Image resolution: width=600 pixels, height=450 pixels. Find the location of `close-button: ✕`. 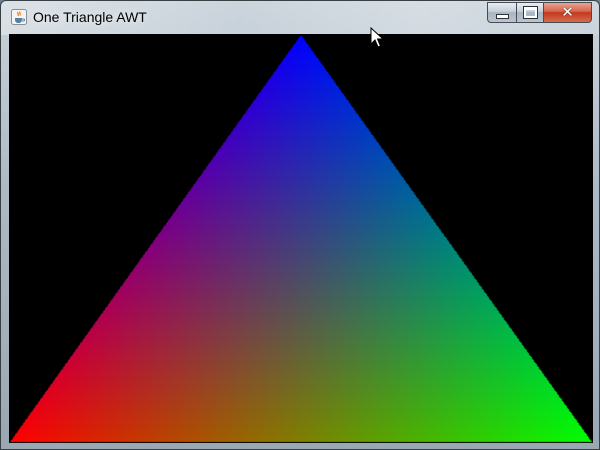

close-button: ✕ is located at coordinates (567, 12).